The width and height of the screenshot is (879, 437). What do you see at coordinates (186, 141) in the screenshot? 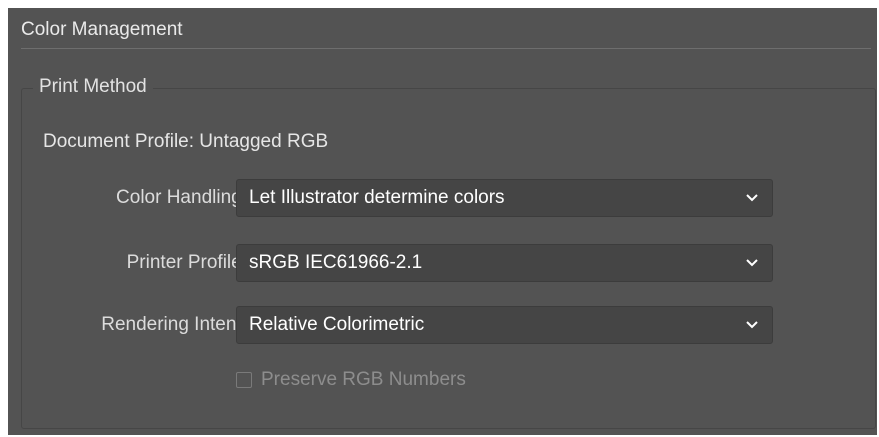
I see `document-profile-info: Document Profile: Untagged RGB` at bounding box center [186, 141].